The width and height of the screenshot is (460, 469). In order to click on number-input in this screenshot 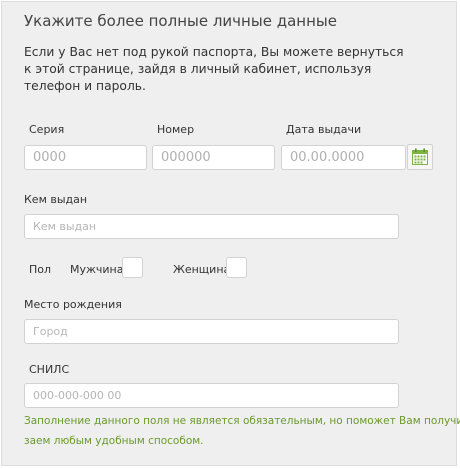, I will do `click(213, 157)`.